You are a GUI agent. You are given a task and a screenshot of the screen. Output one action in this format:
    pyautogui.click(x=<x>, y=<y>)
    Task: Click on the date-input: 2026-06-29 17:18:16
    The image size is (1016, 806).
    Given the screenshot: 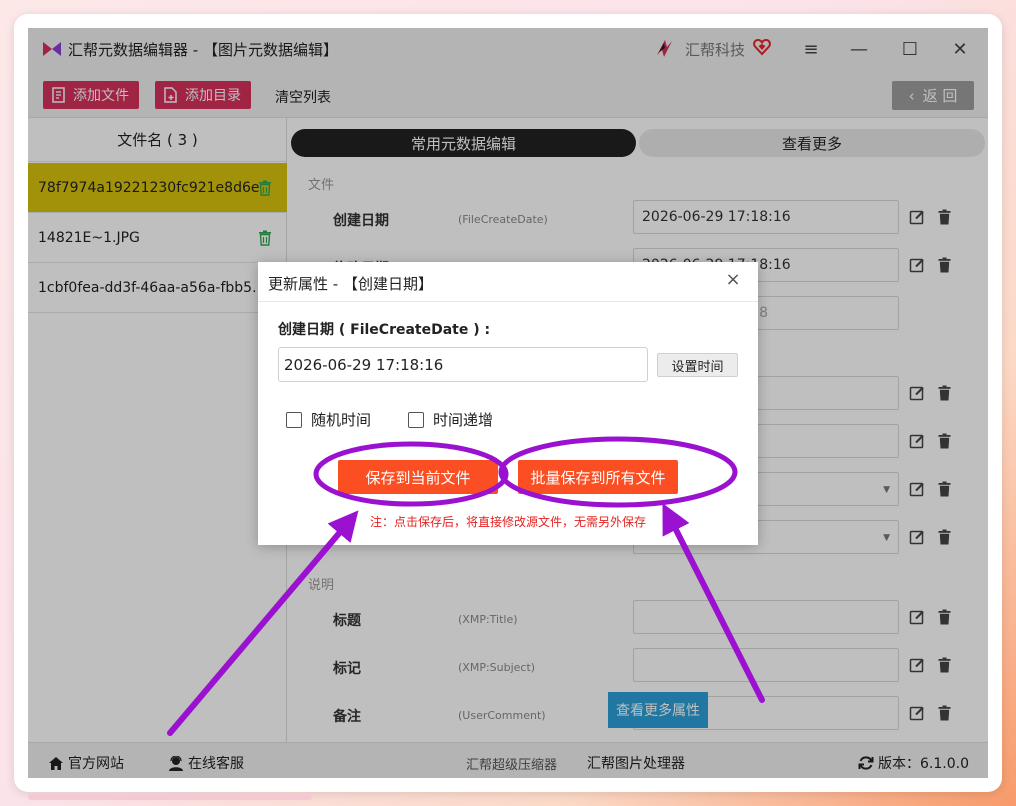 What is the action you would take?
    pyautogui.click(x=463, y=364)
    